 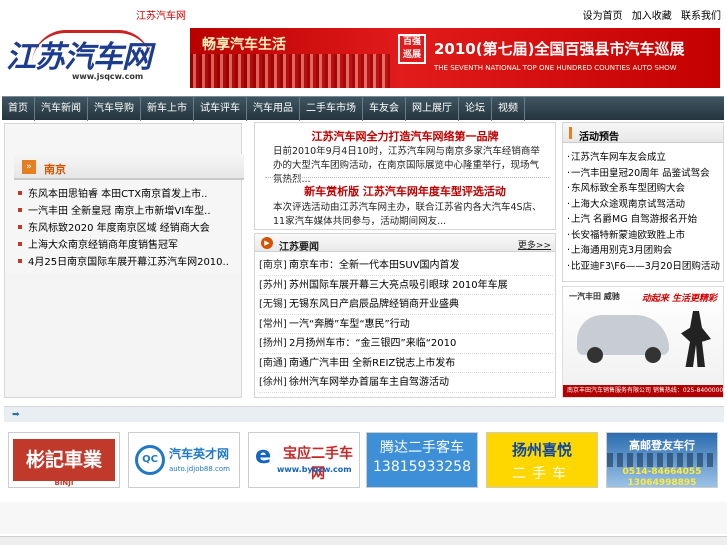 I want to click on news-link: 南通广汽丰田 全新REIZ锐志上市发布, so click(x=372, y=363).